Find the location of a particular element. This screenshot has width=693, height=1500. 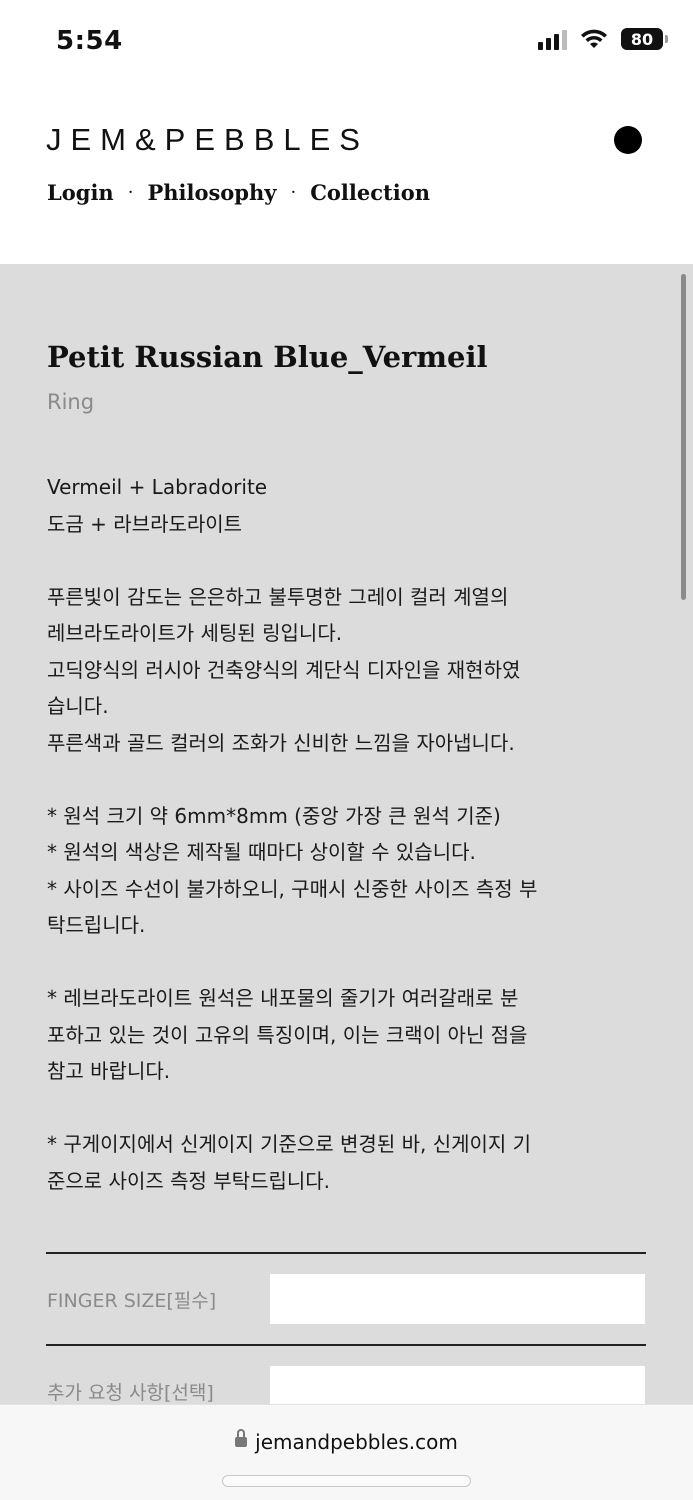

description-line: 포하고 있는 것이 고유의 특징이며, 이는 크랙이 아닌 점을 is located at coordinates (287, 1034).